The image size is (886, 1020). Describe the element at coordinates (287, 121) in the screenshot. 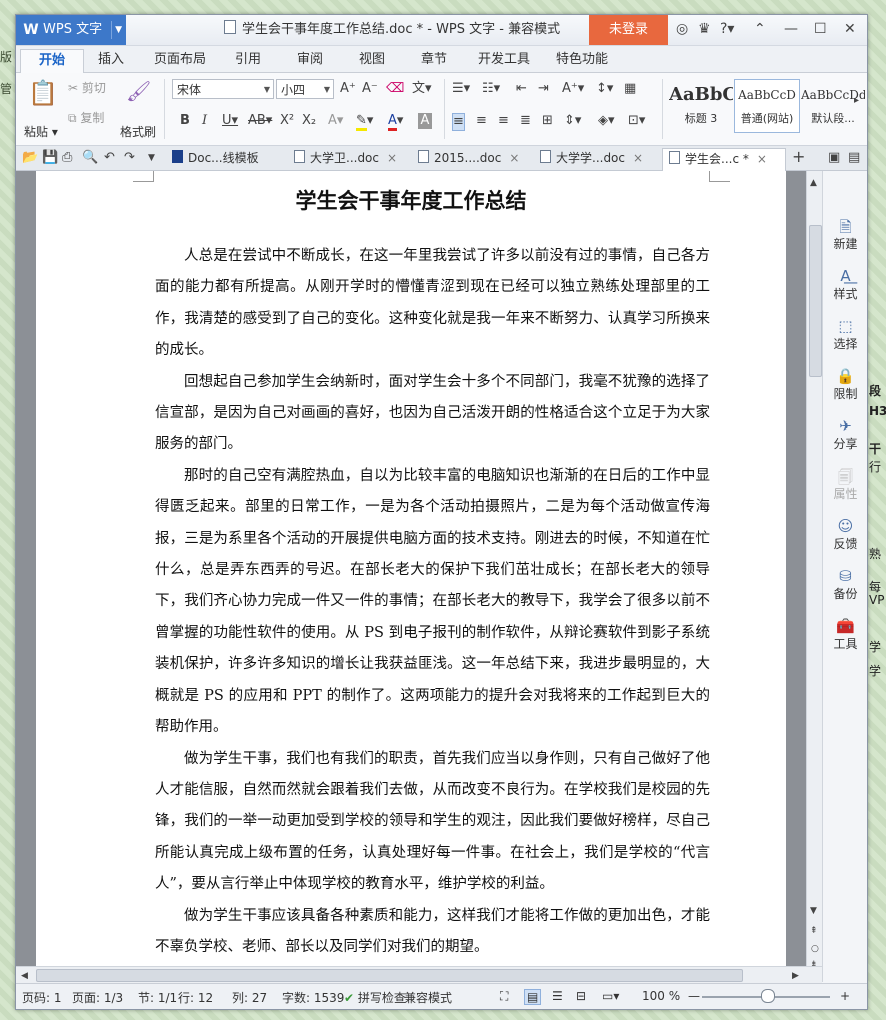

I see `superscript-icon: X²` at that location.